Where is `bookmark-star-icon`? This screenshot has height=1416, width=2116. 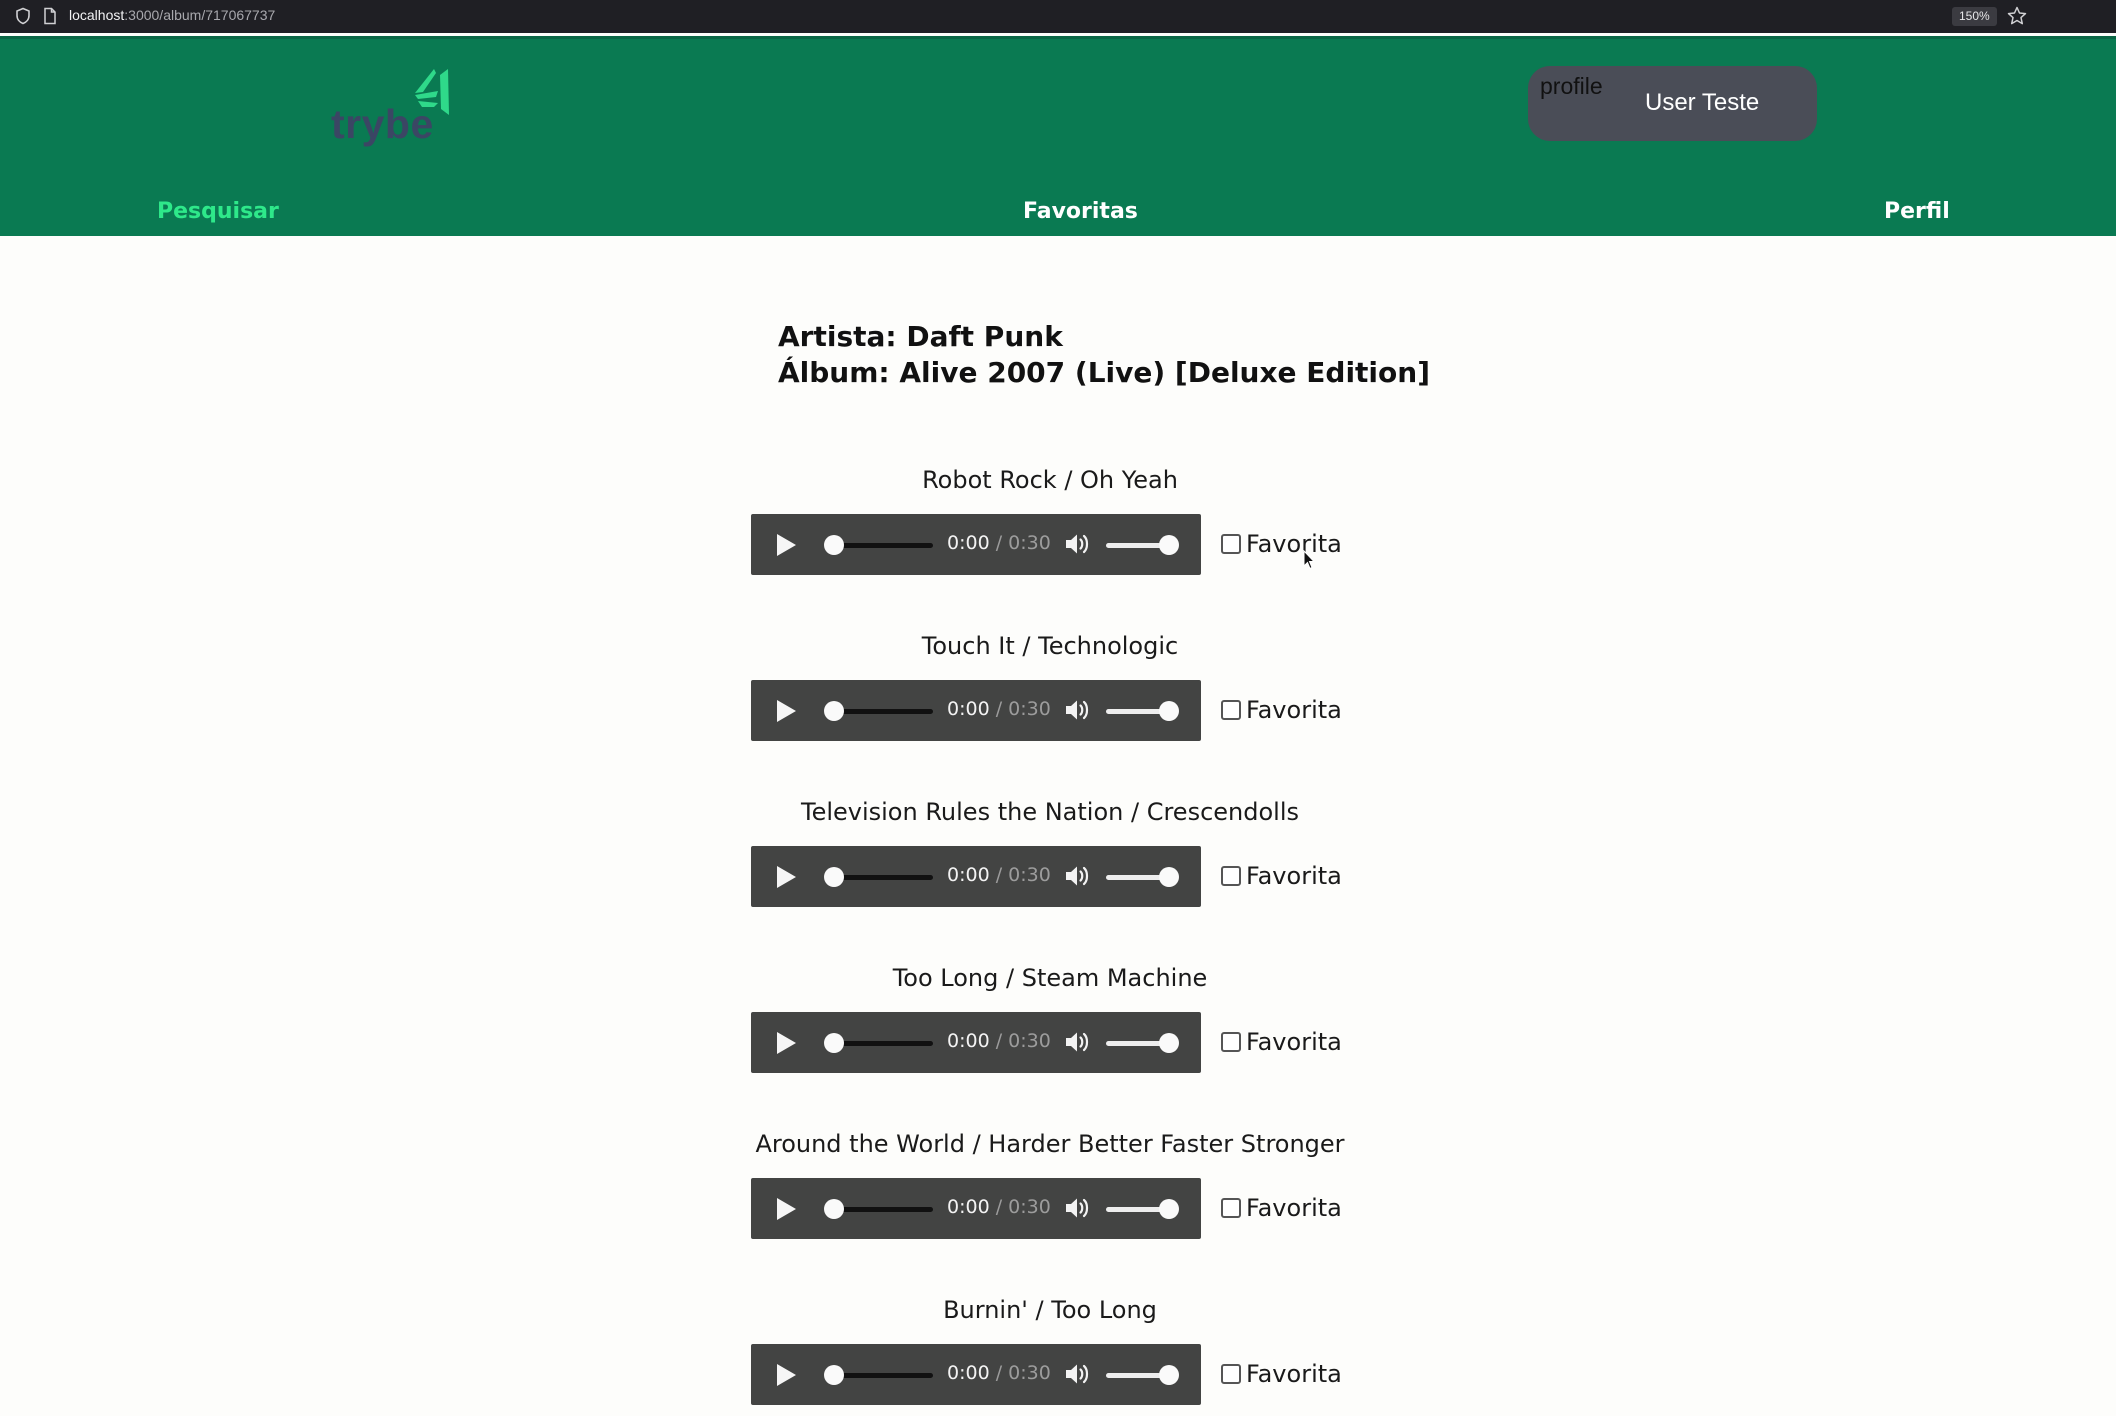
bookmark-star-icon is located at coordinates (2017, 16).